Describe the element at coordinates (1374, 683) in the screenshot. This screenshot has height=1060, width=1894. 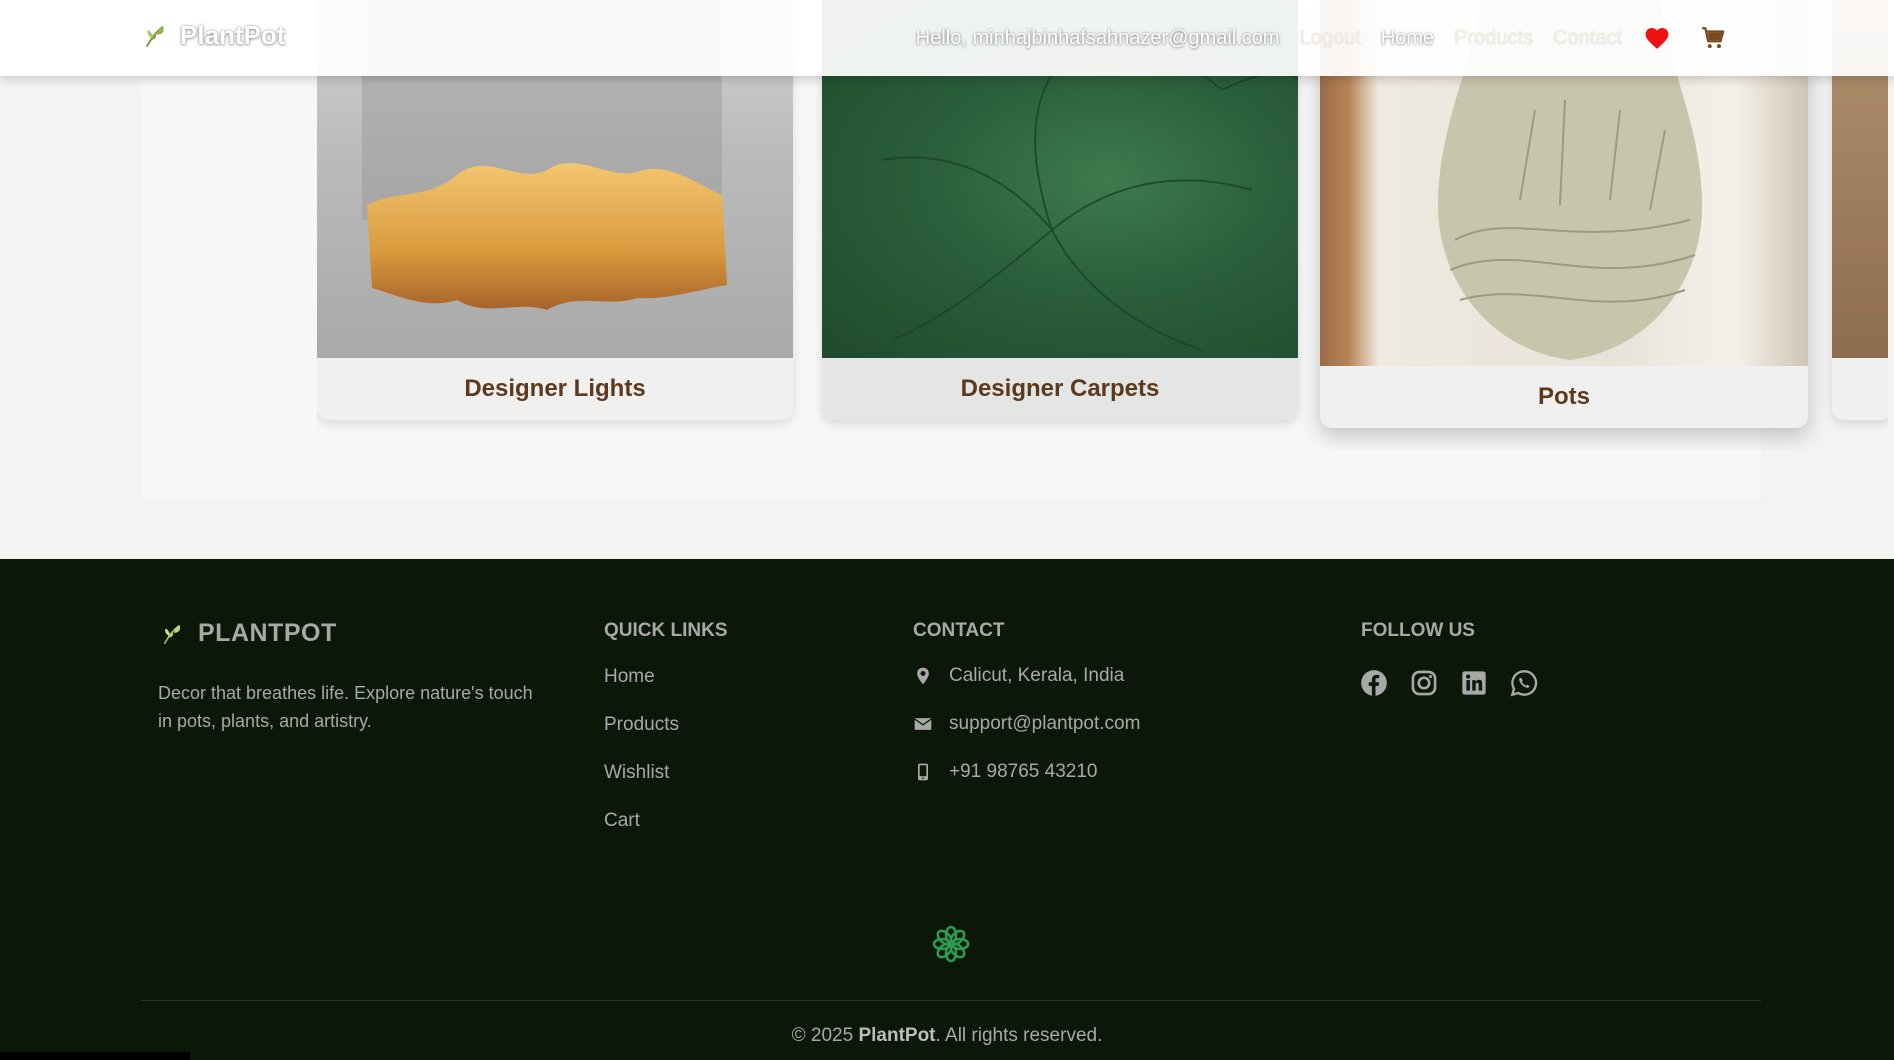
I see `facebook-icon` at that location.